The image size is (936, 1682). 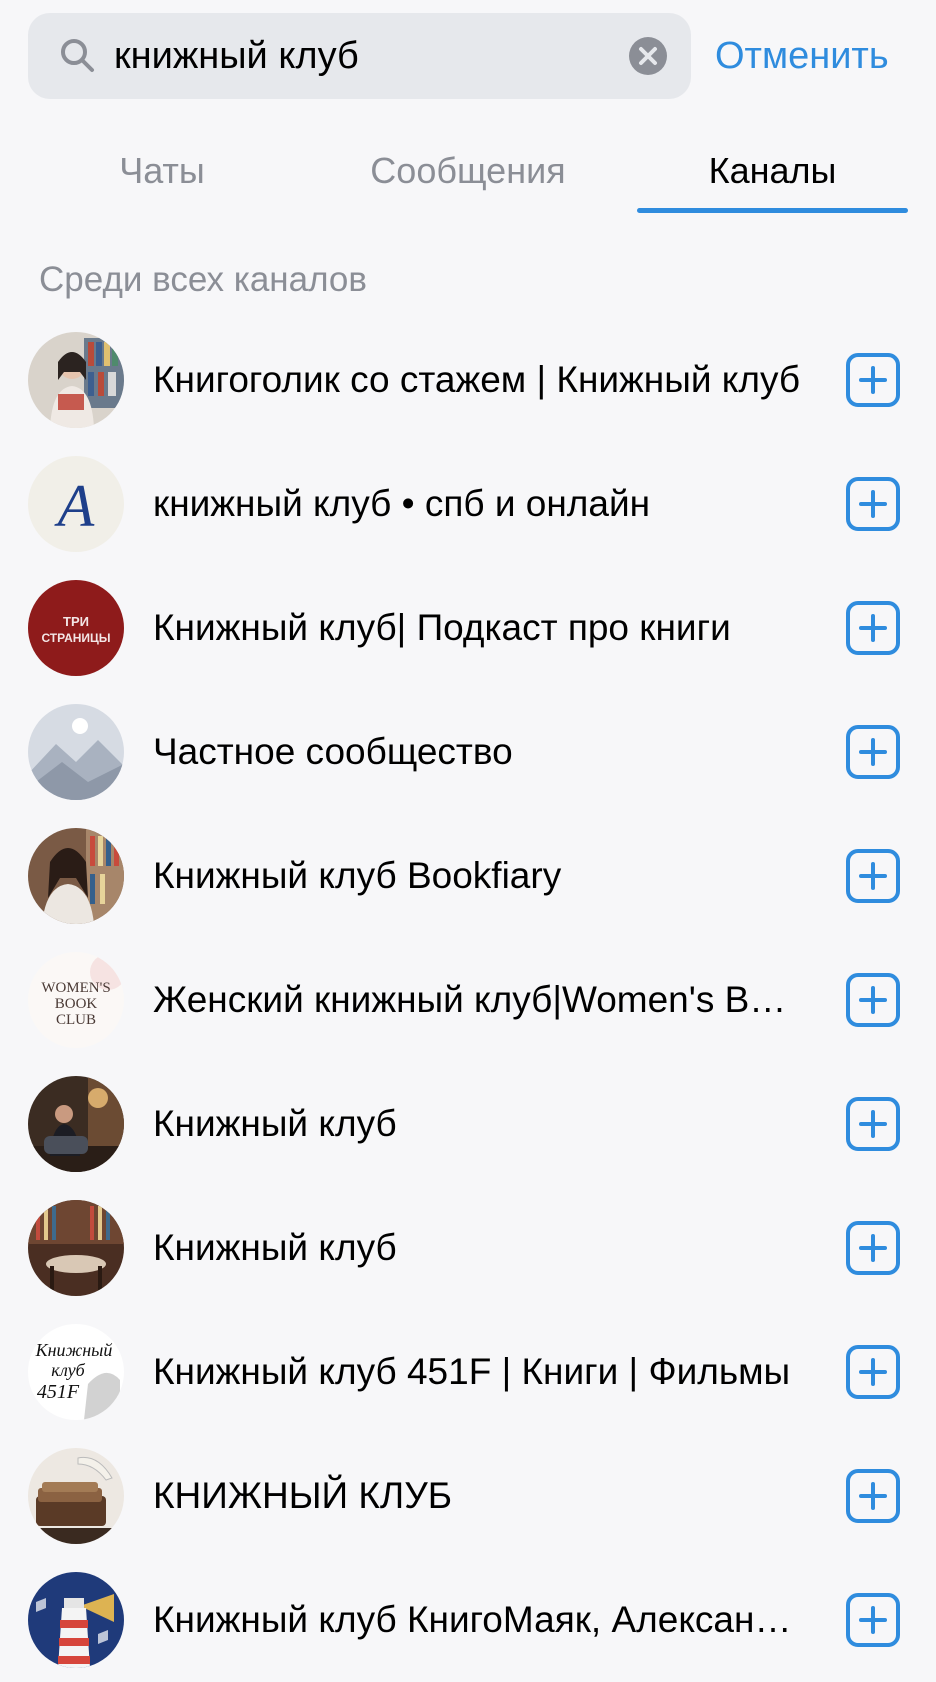 What do you see at coordinates (468, 1496) in the screenshot?
I see `channel-row: КНИЖНЫЙ КЛУБ` at bounding box center [468, 1496].